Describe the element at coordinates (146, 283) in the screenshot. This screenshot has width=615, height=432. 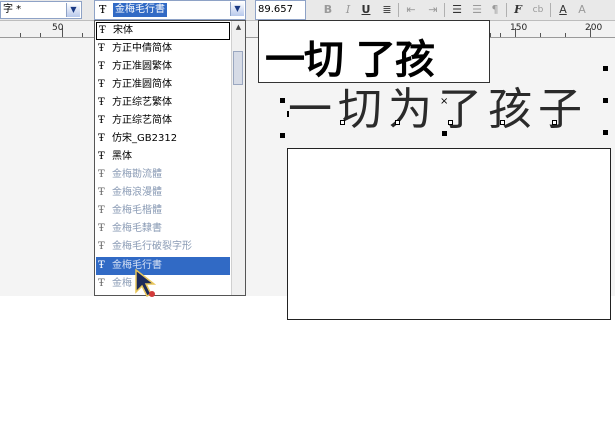
I see `mouse-pointer-icon` at that location.